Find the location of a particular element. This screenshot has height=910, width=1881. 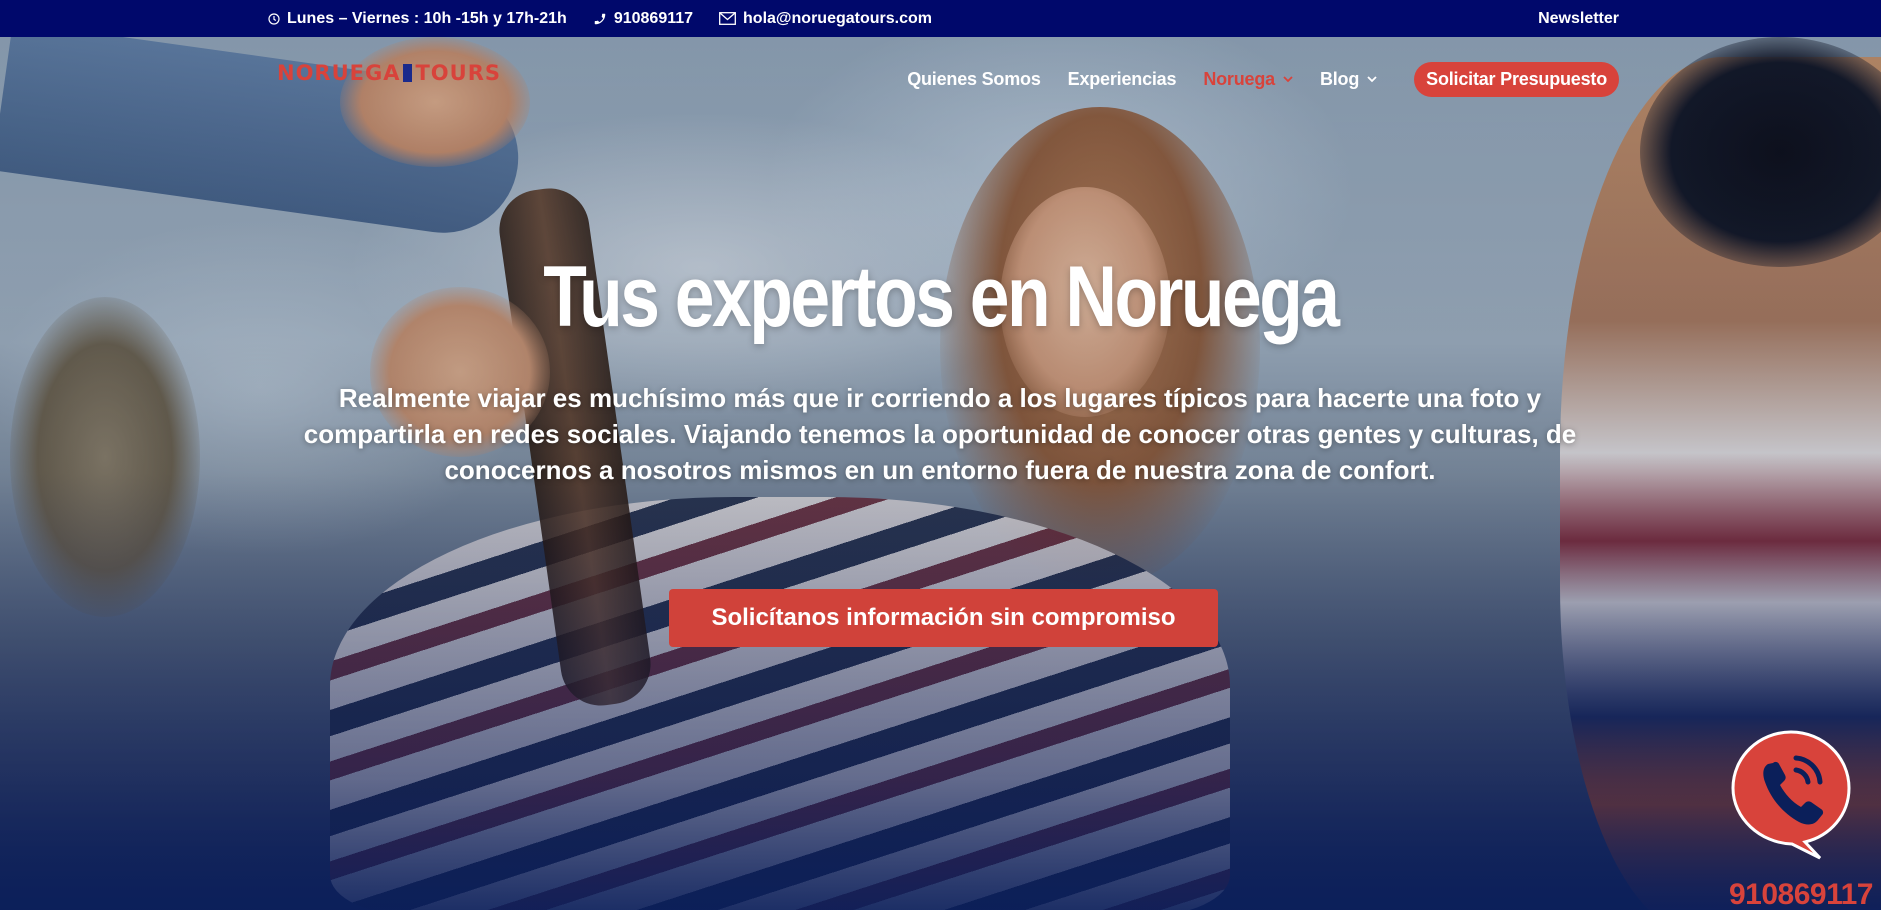

hours-info: Lunes – Viernes : 10h -15h y 17h-21h is located at coordinates (417, 19).